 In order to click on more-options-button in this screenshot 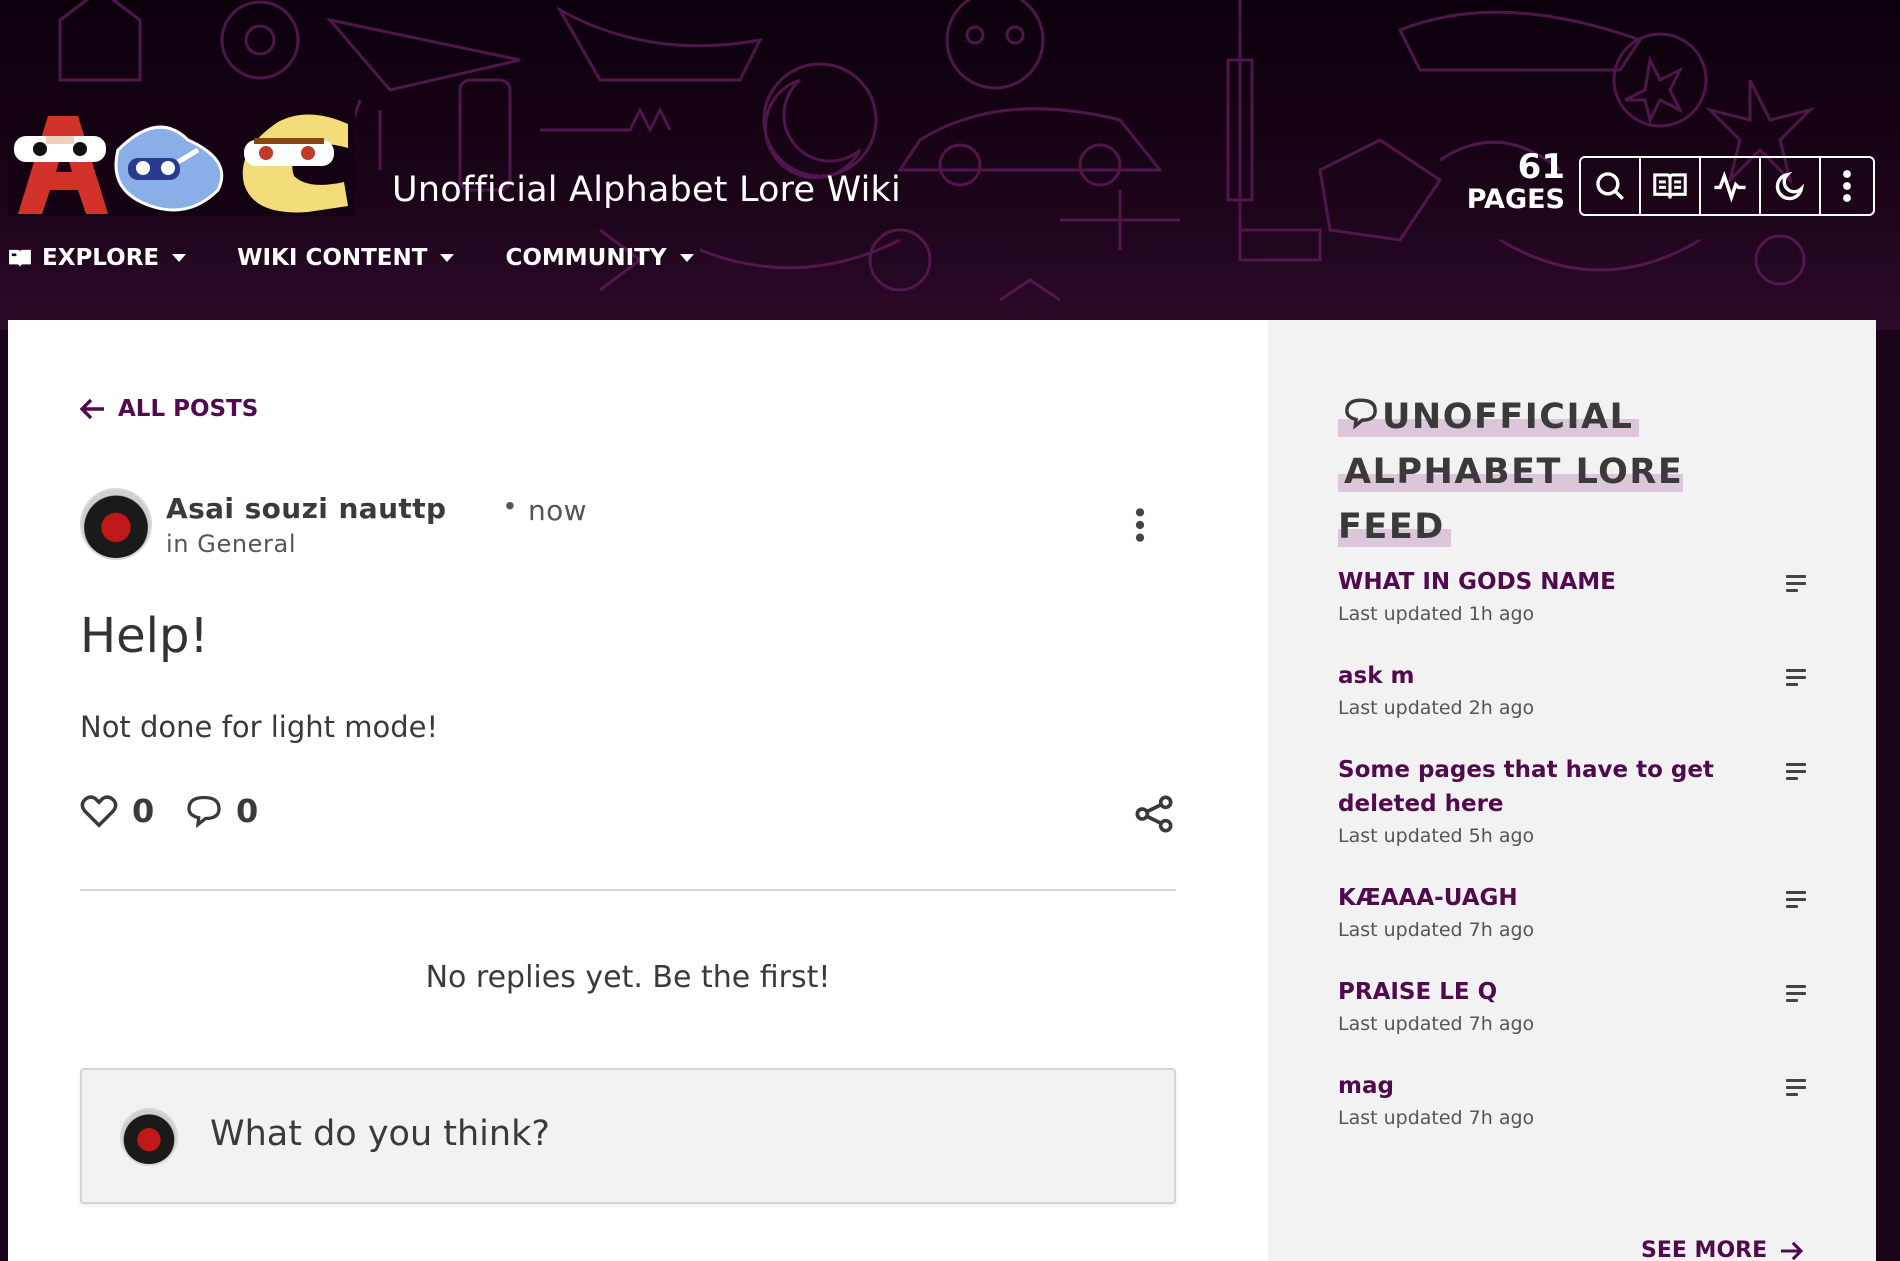, I will do `click(1847, 186)`.